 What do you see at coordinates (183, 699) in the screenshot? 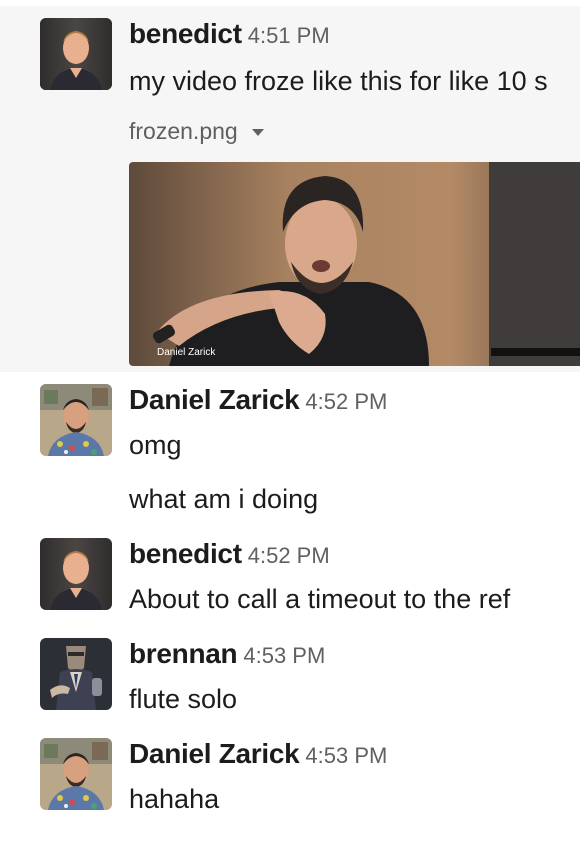
I see `message-text: flute solo` at bounding box center [183, 699].